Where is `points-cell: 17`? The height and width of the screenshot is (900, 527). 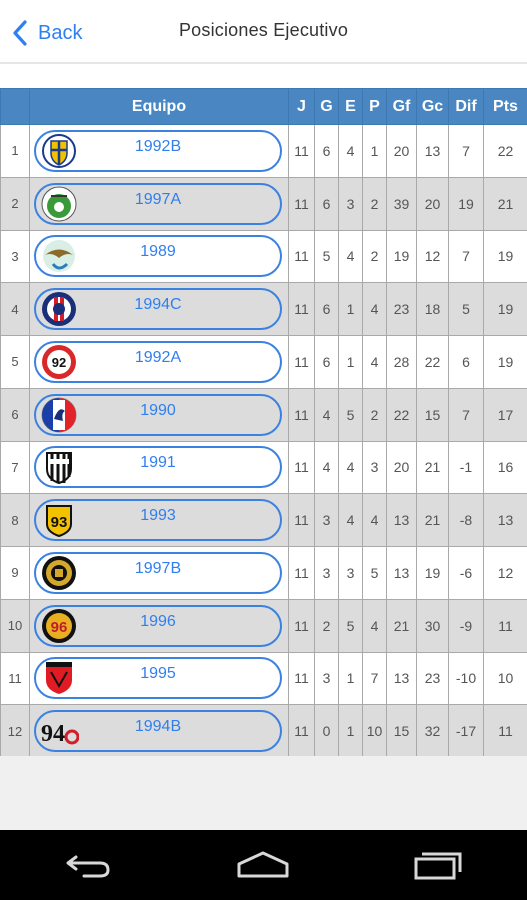
points-cell: 17 is located at coordinates (505, 414).